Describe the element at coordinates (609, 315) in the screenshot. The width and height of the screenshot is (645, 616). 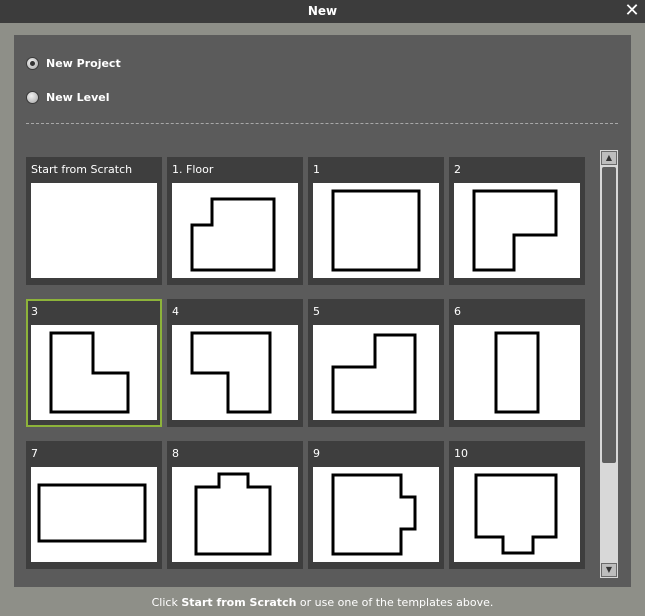
I see `scroll-thumb` at that location.